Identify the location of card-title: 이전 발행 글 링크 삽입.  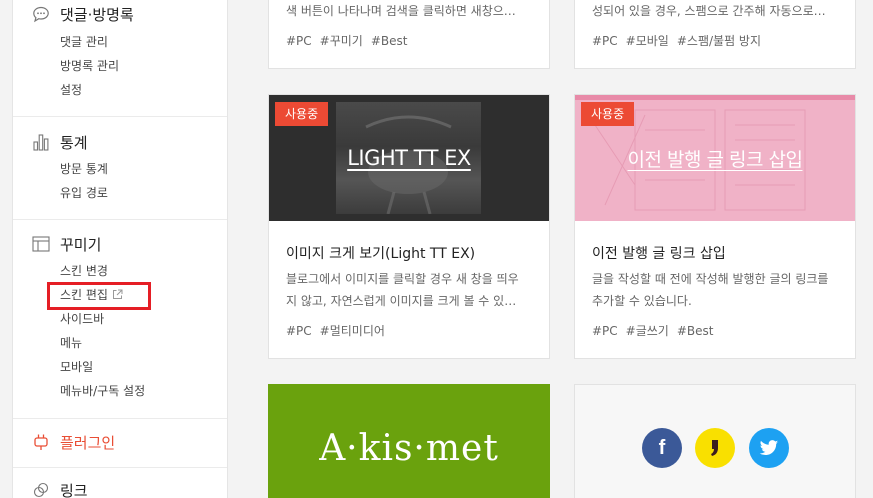
(659, 254).